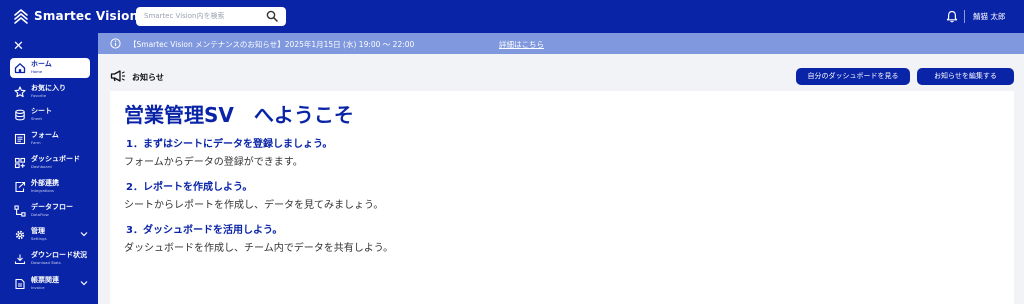  Describe the element at coordinates (20, 92) in the screenshot. I see `star-icon` at that location.